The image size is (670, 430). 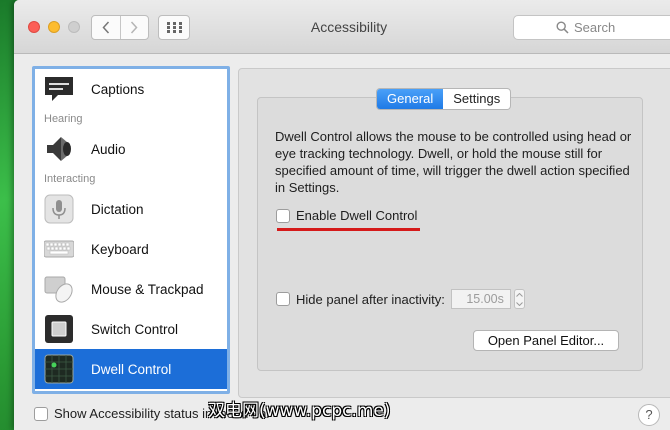 What do you see at coordinates (41, 413) in the screenshot?
I see `menu-bar-status-checkbox` at bounding box center [41, 413].